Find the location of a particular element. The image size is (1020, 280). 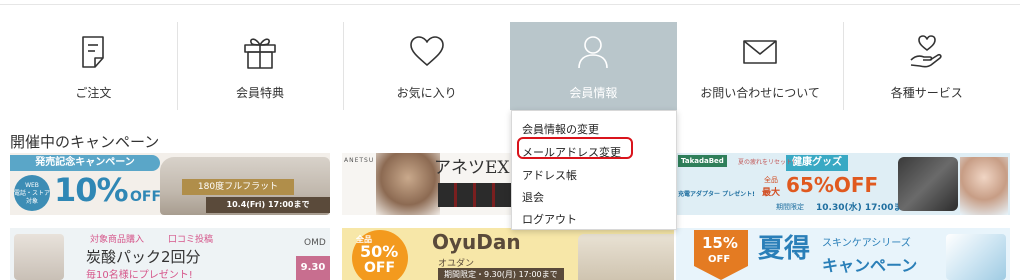

launch-percent: 10% is located at coordinates (91, 190).